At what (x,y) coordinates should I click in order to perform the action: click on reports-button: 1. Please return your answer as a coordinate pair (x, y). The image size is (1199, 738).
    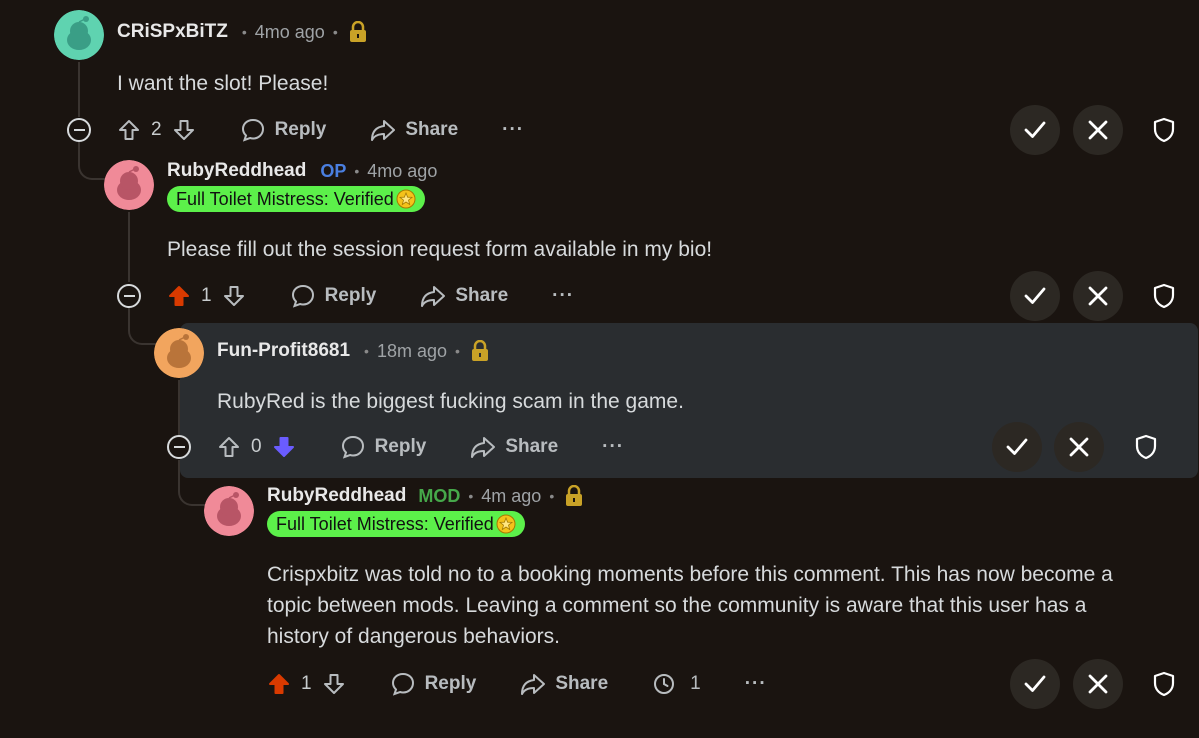
    Looking at the image, I should click on (676, 684).